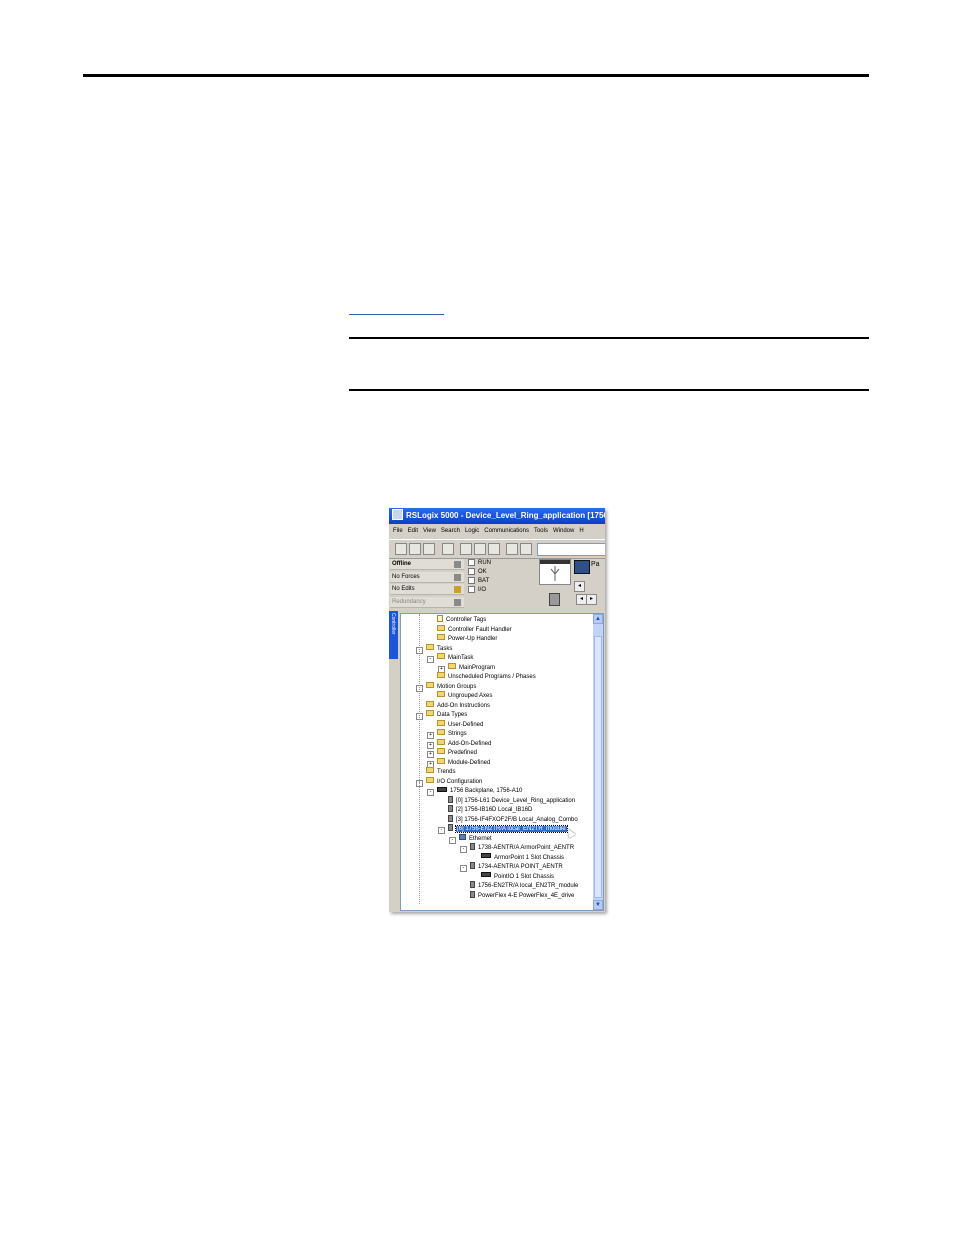 This screenshot has height=1235, width=954. I want to click on tree-scrollbar: ▲ ▼, so click(598, 762).